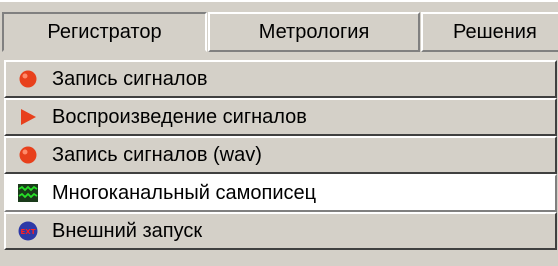  Describe the element at coordinates (28, 155) in the screenshot. I see `record-wav-icon` at that location.